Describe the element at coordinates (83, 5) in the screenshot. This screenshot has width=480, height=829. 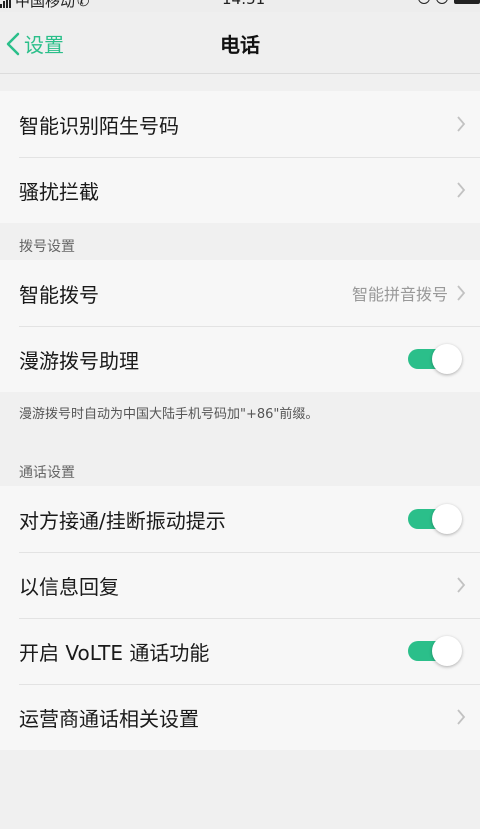
I see `call-icon: ✆` at that location.